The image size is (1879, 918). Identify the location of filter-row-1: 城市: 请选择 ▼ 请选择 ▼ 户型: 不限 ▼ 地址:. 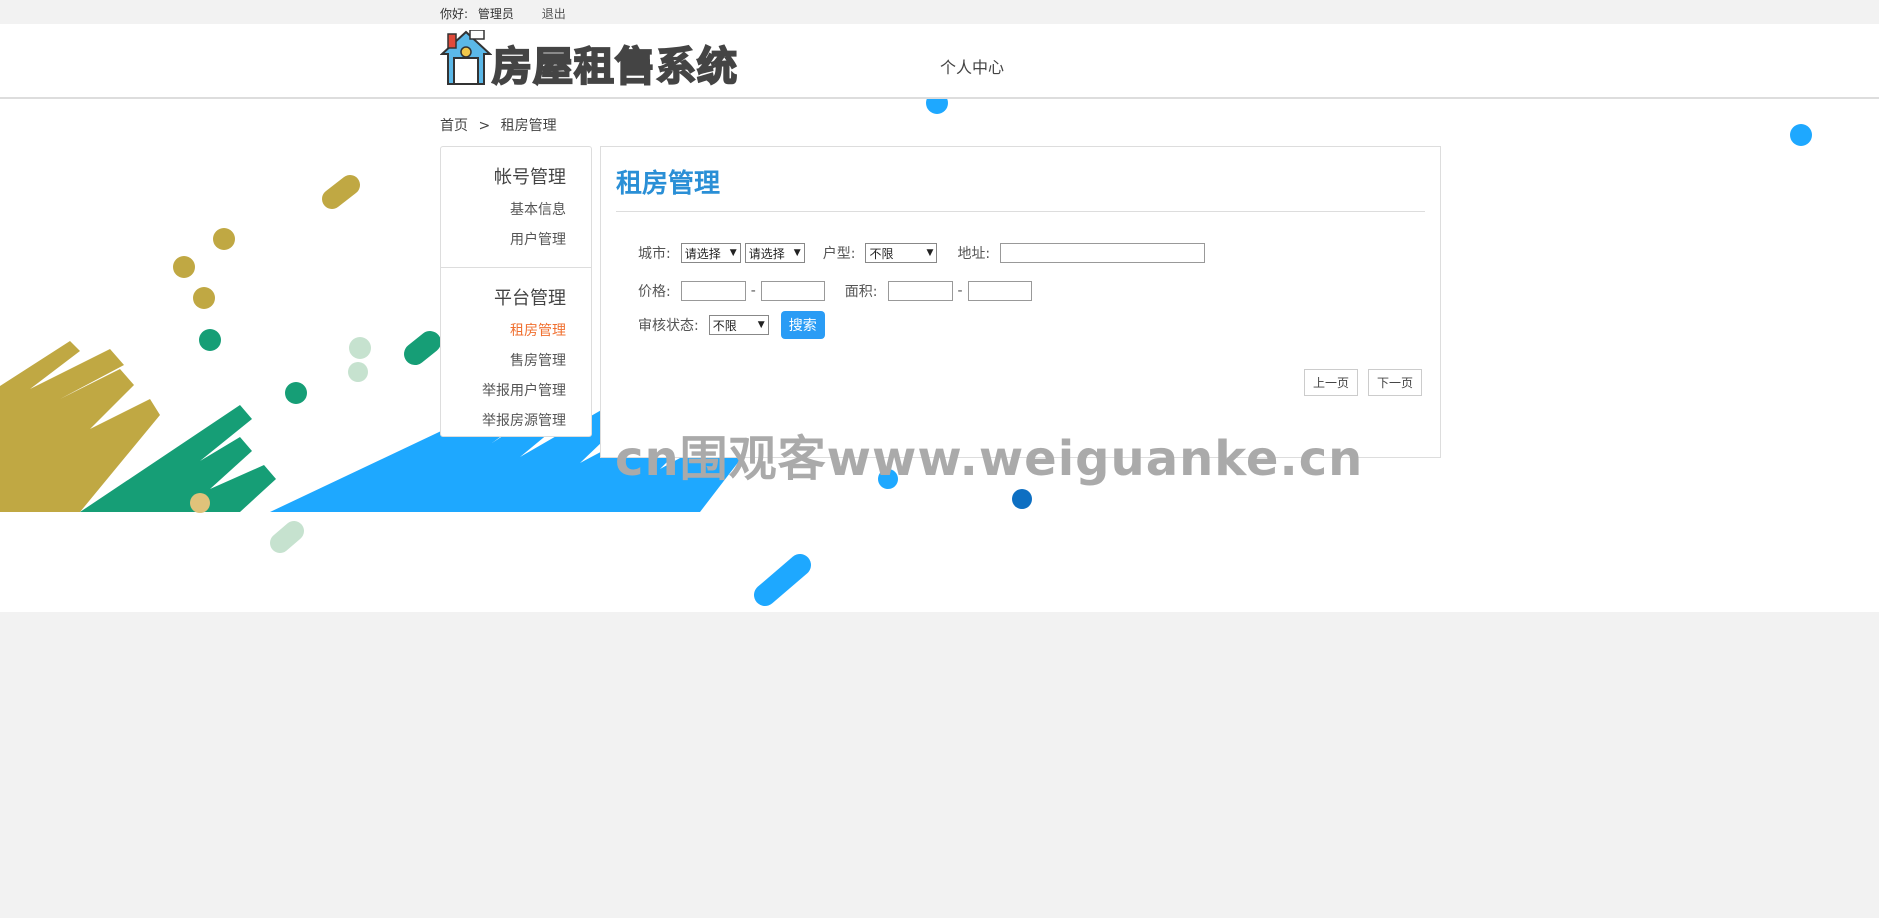
(922, 253).